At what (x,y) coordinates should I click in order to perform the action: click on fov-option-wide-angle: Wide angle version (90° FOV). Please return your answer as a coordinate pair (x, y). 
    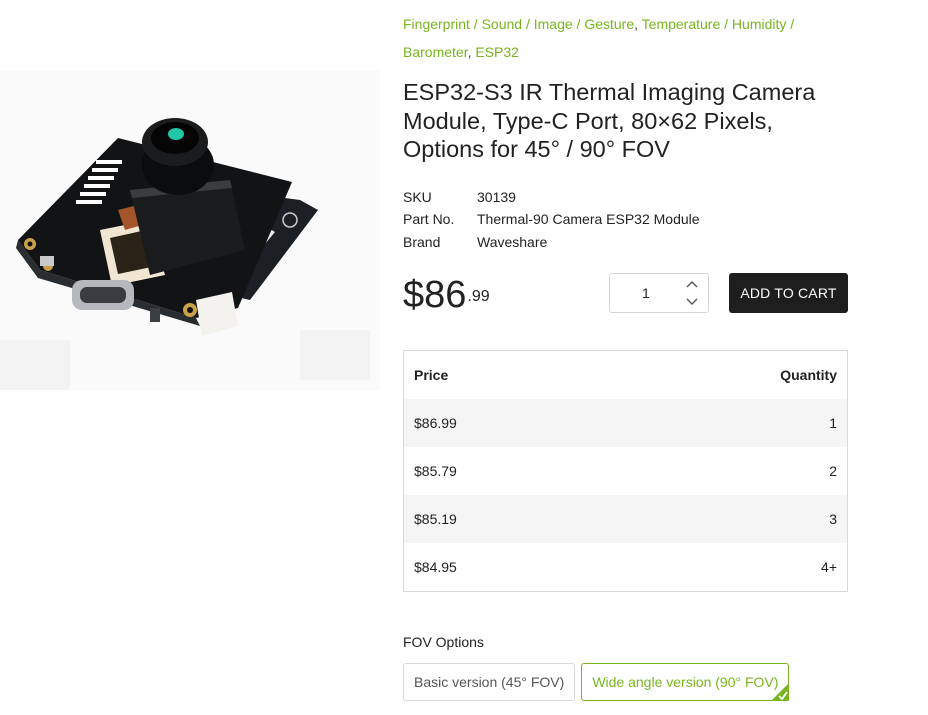
    Looking at the image, I should click on (685, 682).